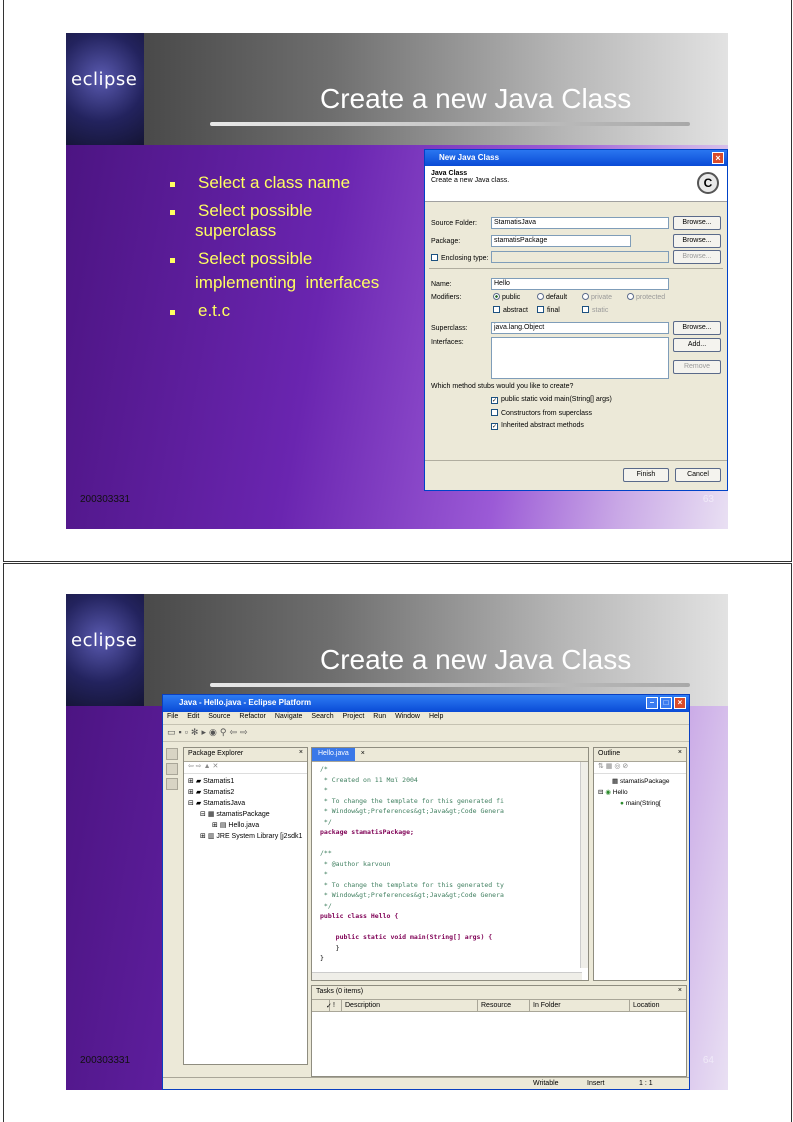 Image resolution: width=793 pixels, height=1122 pixels. I want to click on private-radio, so click(585, 296).